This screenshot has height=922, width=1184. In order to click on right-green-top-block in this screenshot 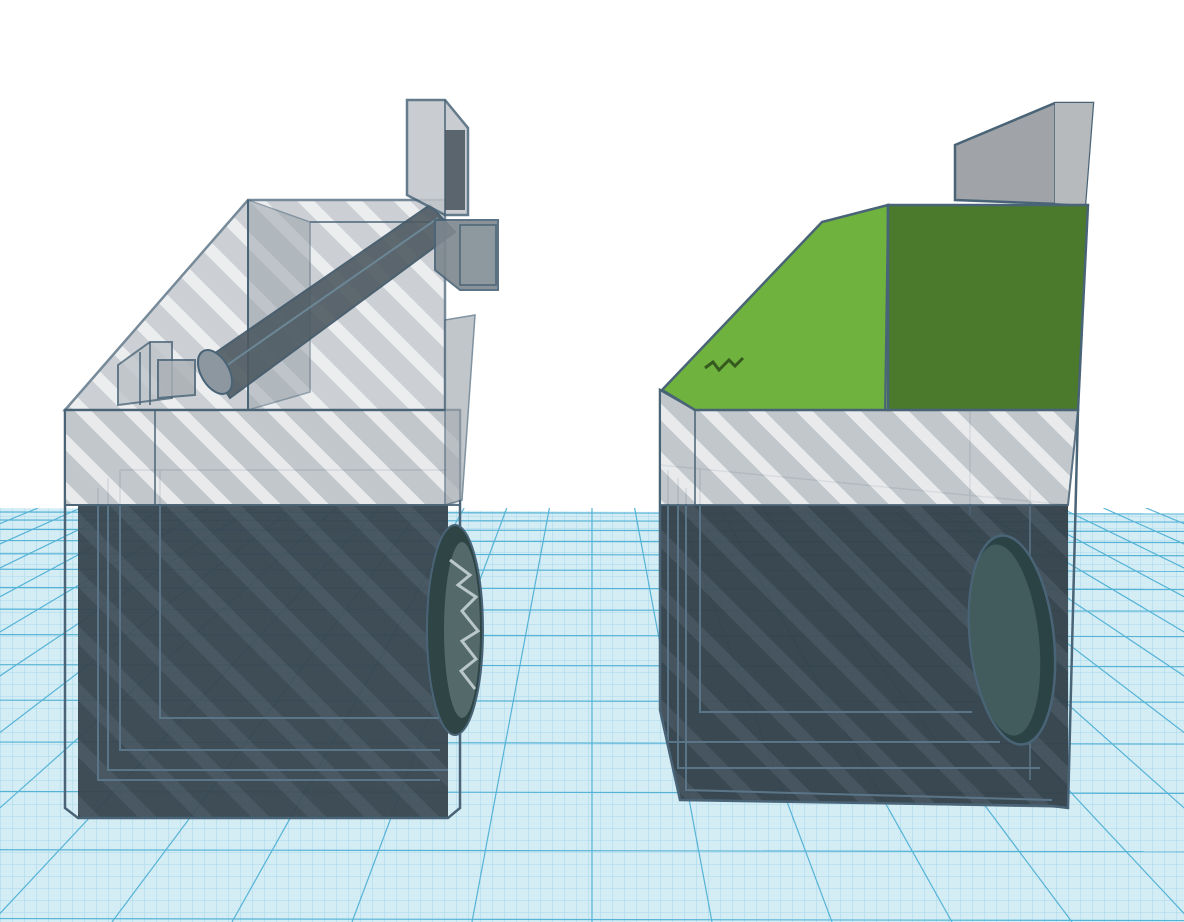, I will do `click(988, 307)`.